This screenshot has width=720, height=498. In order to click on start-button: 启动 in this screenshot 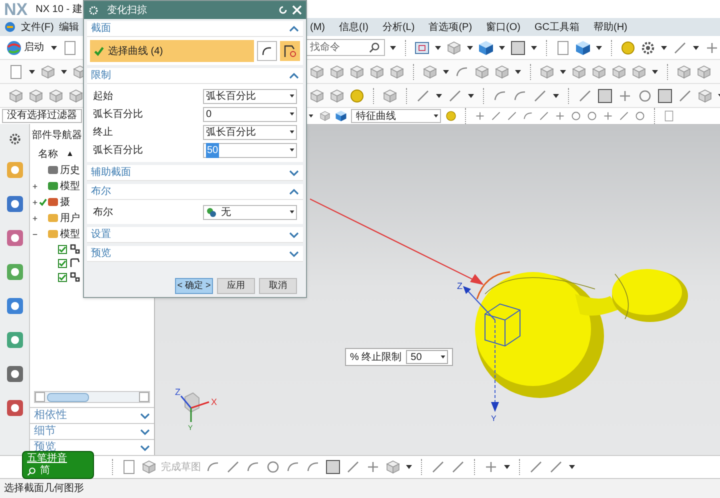, I will do `click(25, 48)`.